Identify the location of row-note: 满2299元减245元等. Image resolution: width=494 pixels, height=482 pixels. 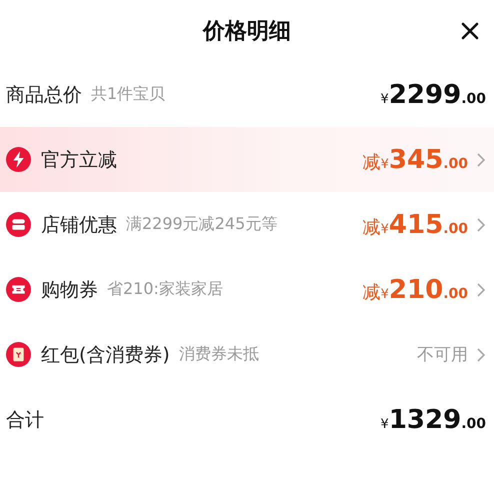
(202, 224).